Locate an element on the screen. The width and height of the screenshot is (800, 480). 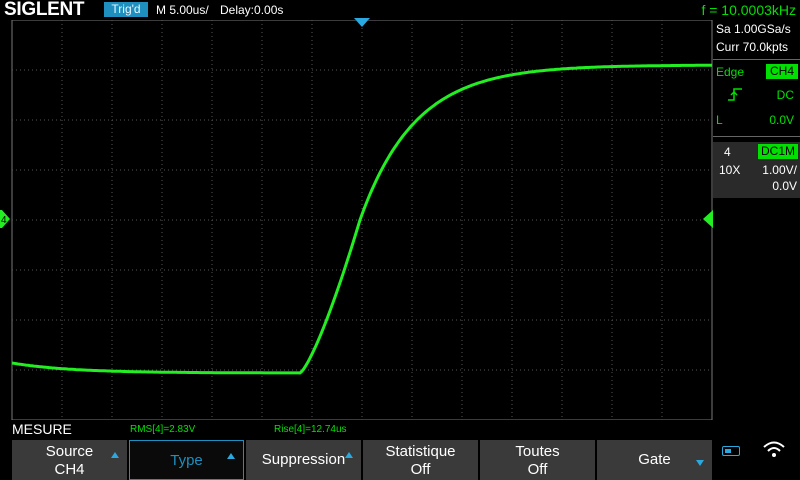
softkey-label: Statistique is located at coordinates (420, 451).